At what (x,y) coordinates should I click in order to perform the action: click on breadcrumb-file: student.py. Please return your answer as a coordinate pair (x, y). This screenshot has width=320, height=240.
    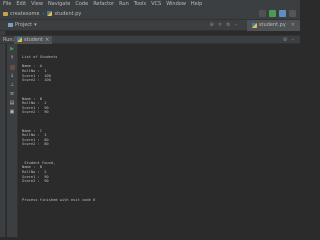
    Looking at the image, I should click on (64, 14).